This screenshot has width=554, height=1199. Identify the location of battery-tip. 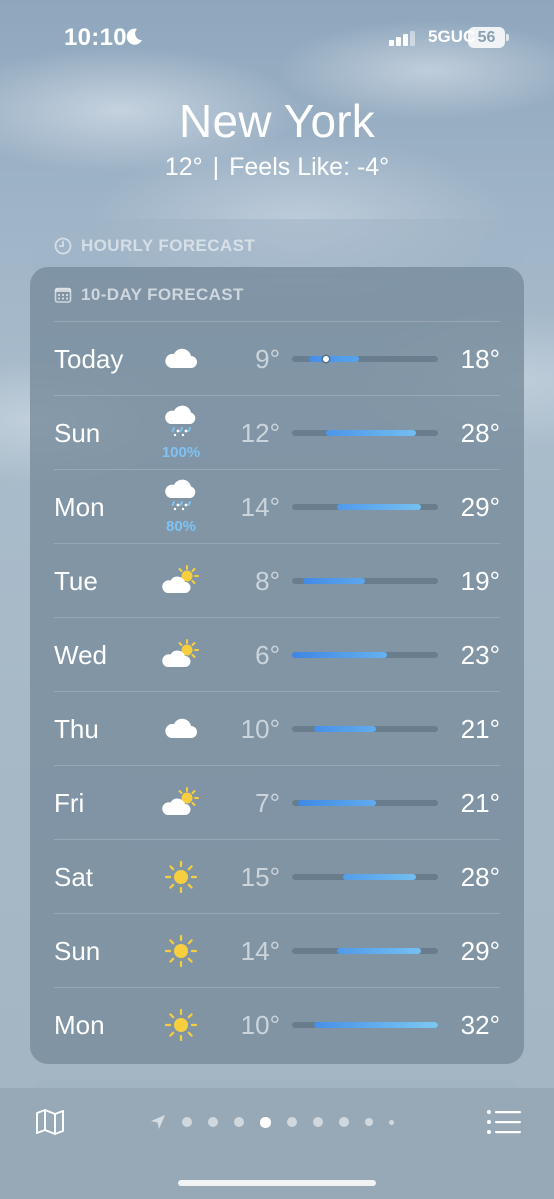
(507, 37).